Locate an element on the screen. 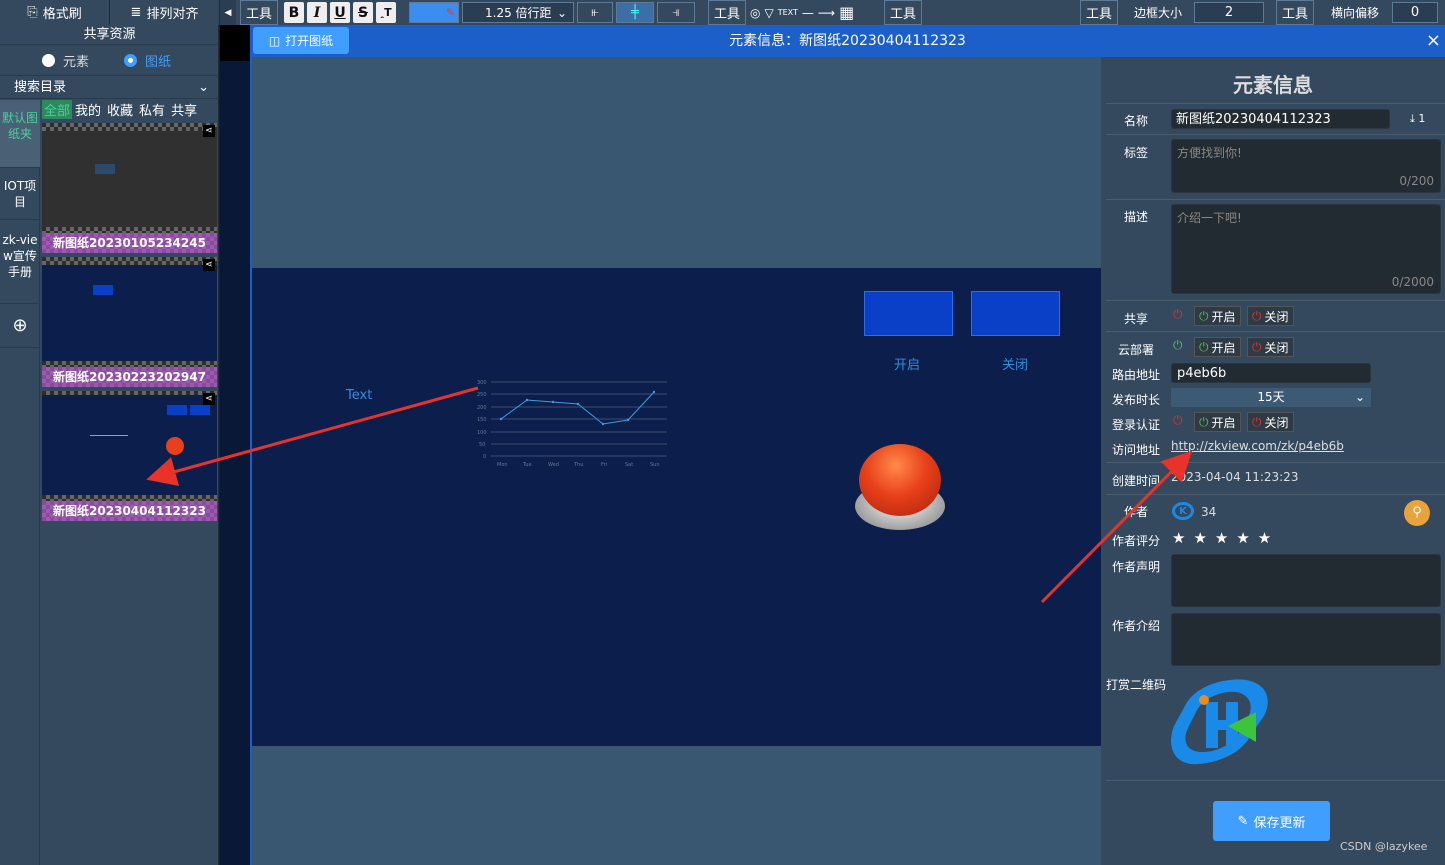  color-picker: ✎ is located at coordinates (434, 12).